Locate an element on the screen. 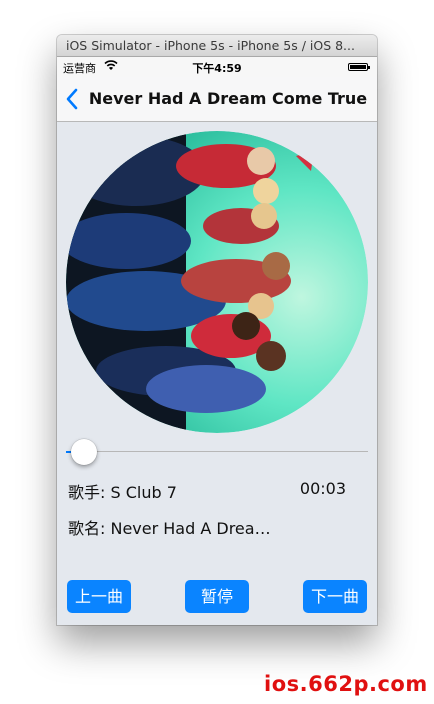 The image size is (434, 704). progress-slider is located at coordinates (217, 452).